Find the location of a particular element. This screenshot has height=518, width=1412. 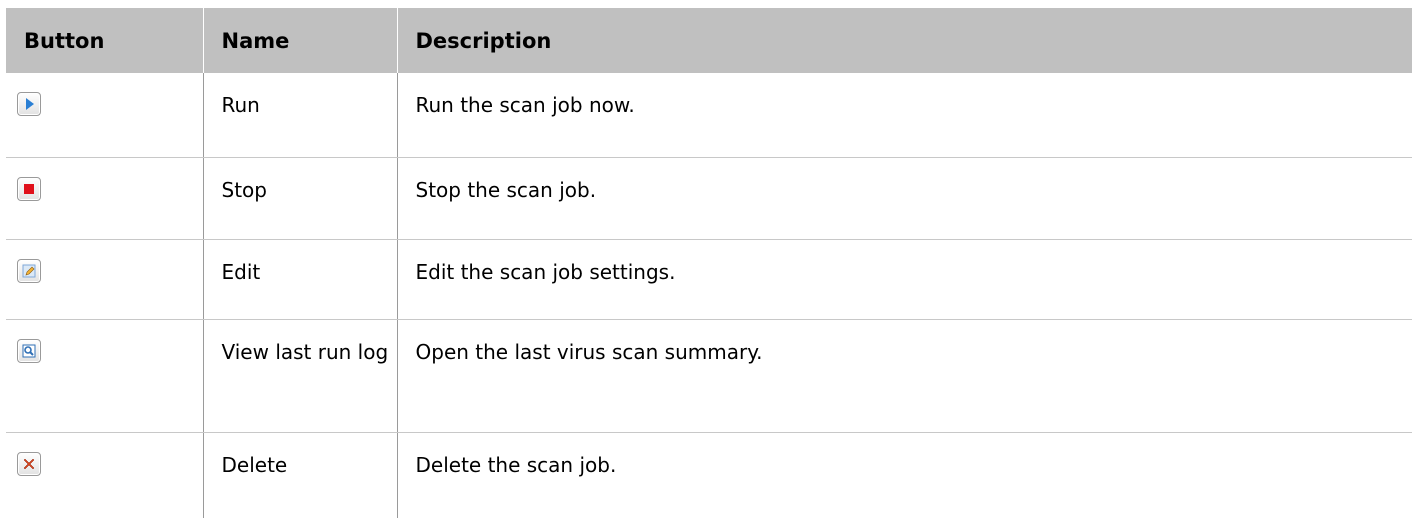

run-icon is located at coordinates (29, 104).